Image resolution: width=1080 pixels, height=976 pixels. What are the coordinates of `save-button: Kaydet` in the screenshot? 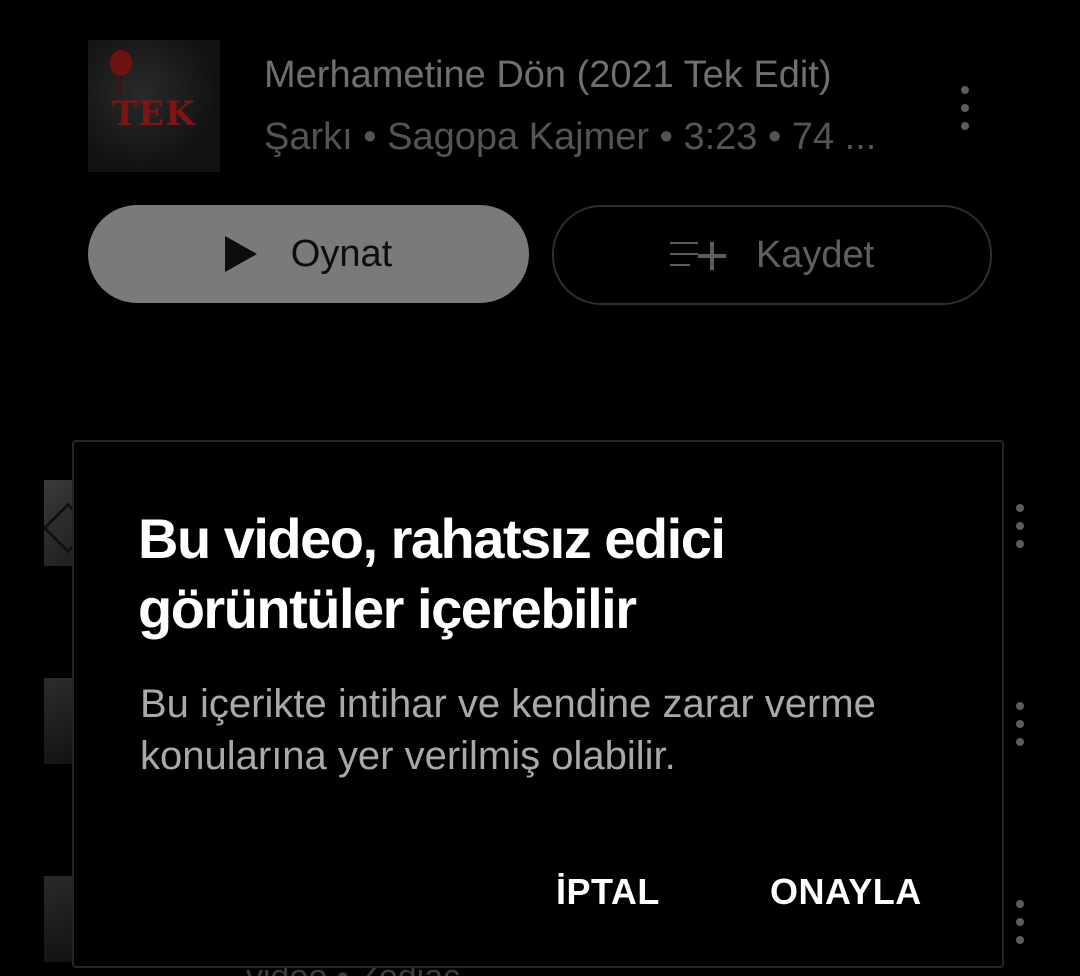 It's located at (772, 255).